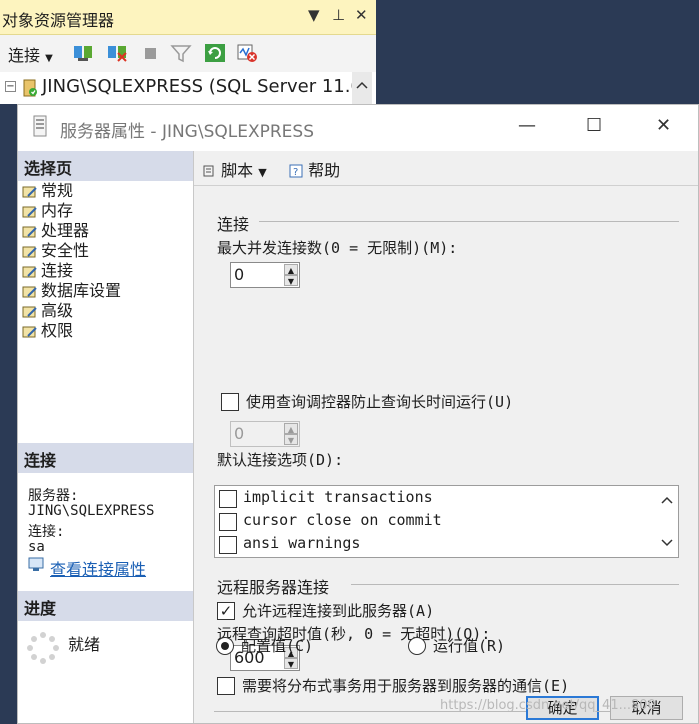  I want to click on connect-button: 连接 ▼, so click(30, 54).